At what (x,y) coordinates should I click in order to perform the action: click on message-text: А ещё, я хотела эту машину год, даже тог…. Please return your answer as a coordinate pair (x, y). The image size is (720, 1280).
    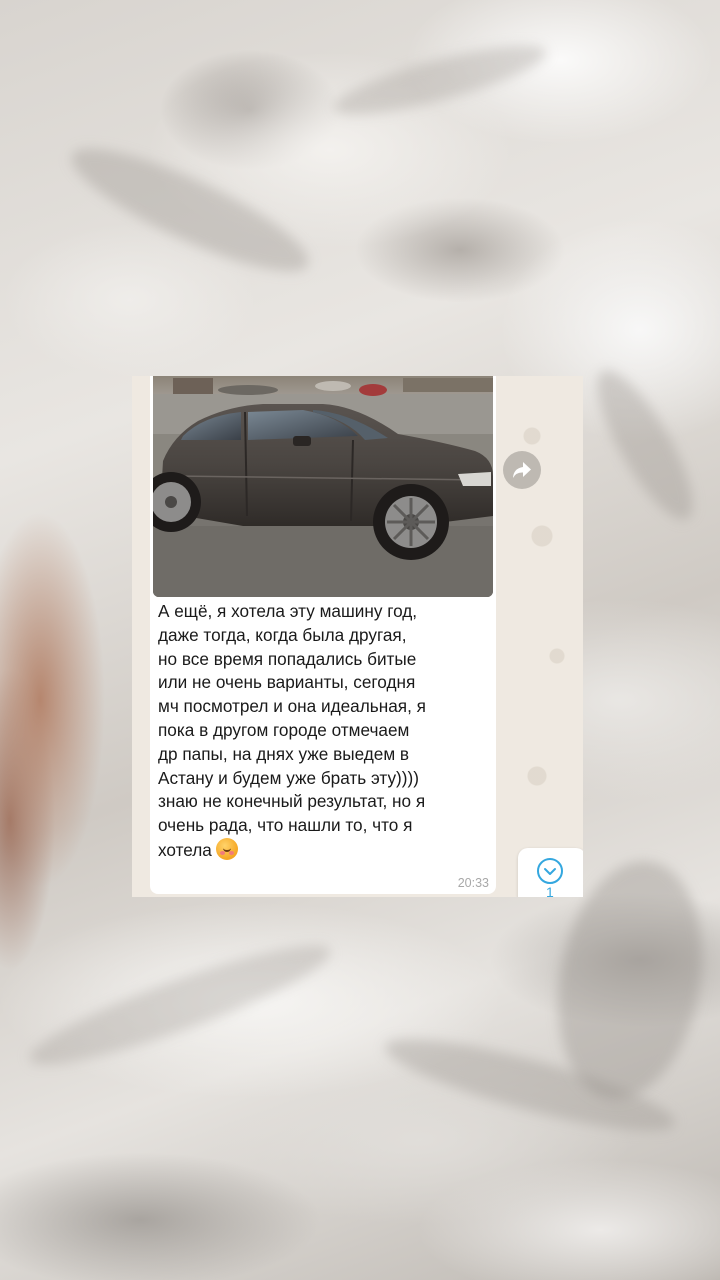
    Looking at the image, I should click on (323, 731).